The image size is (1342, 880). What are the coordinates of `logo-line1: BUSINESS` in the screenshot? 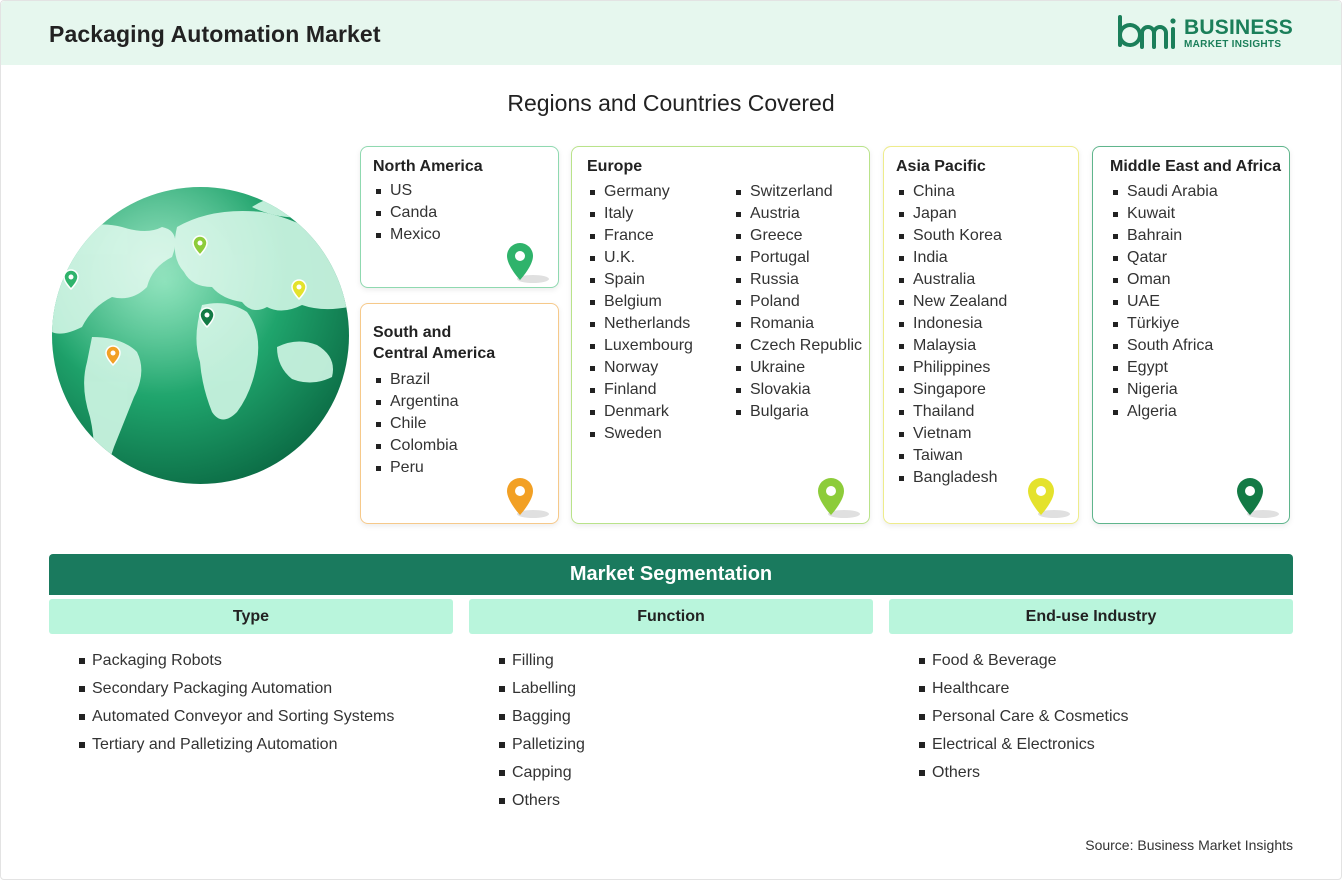 It's located at (1238, 27).